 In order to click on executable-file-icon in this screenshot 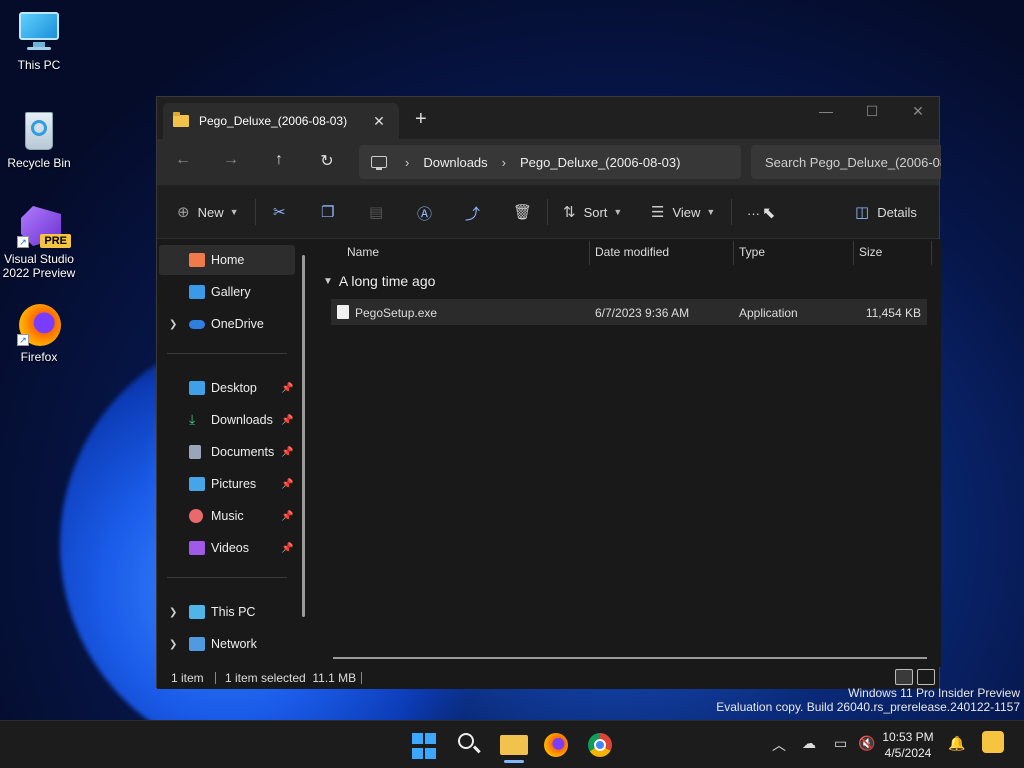, I will do `click(343, 312)`.